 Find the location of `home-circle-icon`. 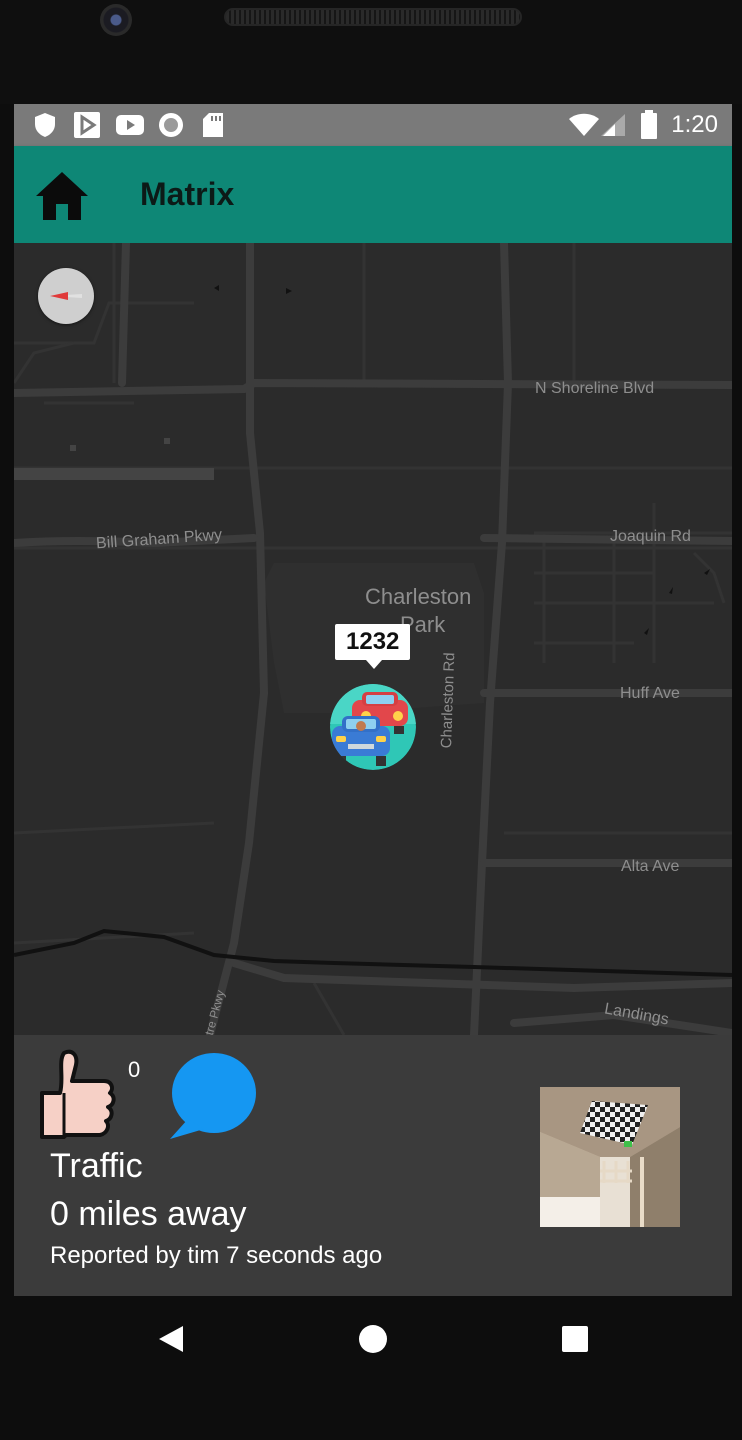

home-circle-icon is located at coordinates (373, 1339).